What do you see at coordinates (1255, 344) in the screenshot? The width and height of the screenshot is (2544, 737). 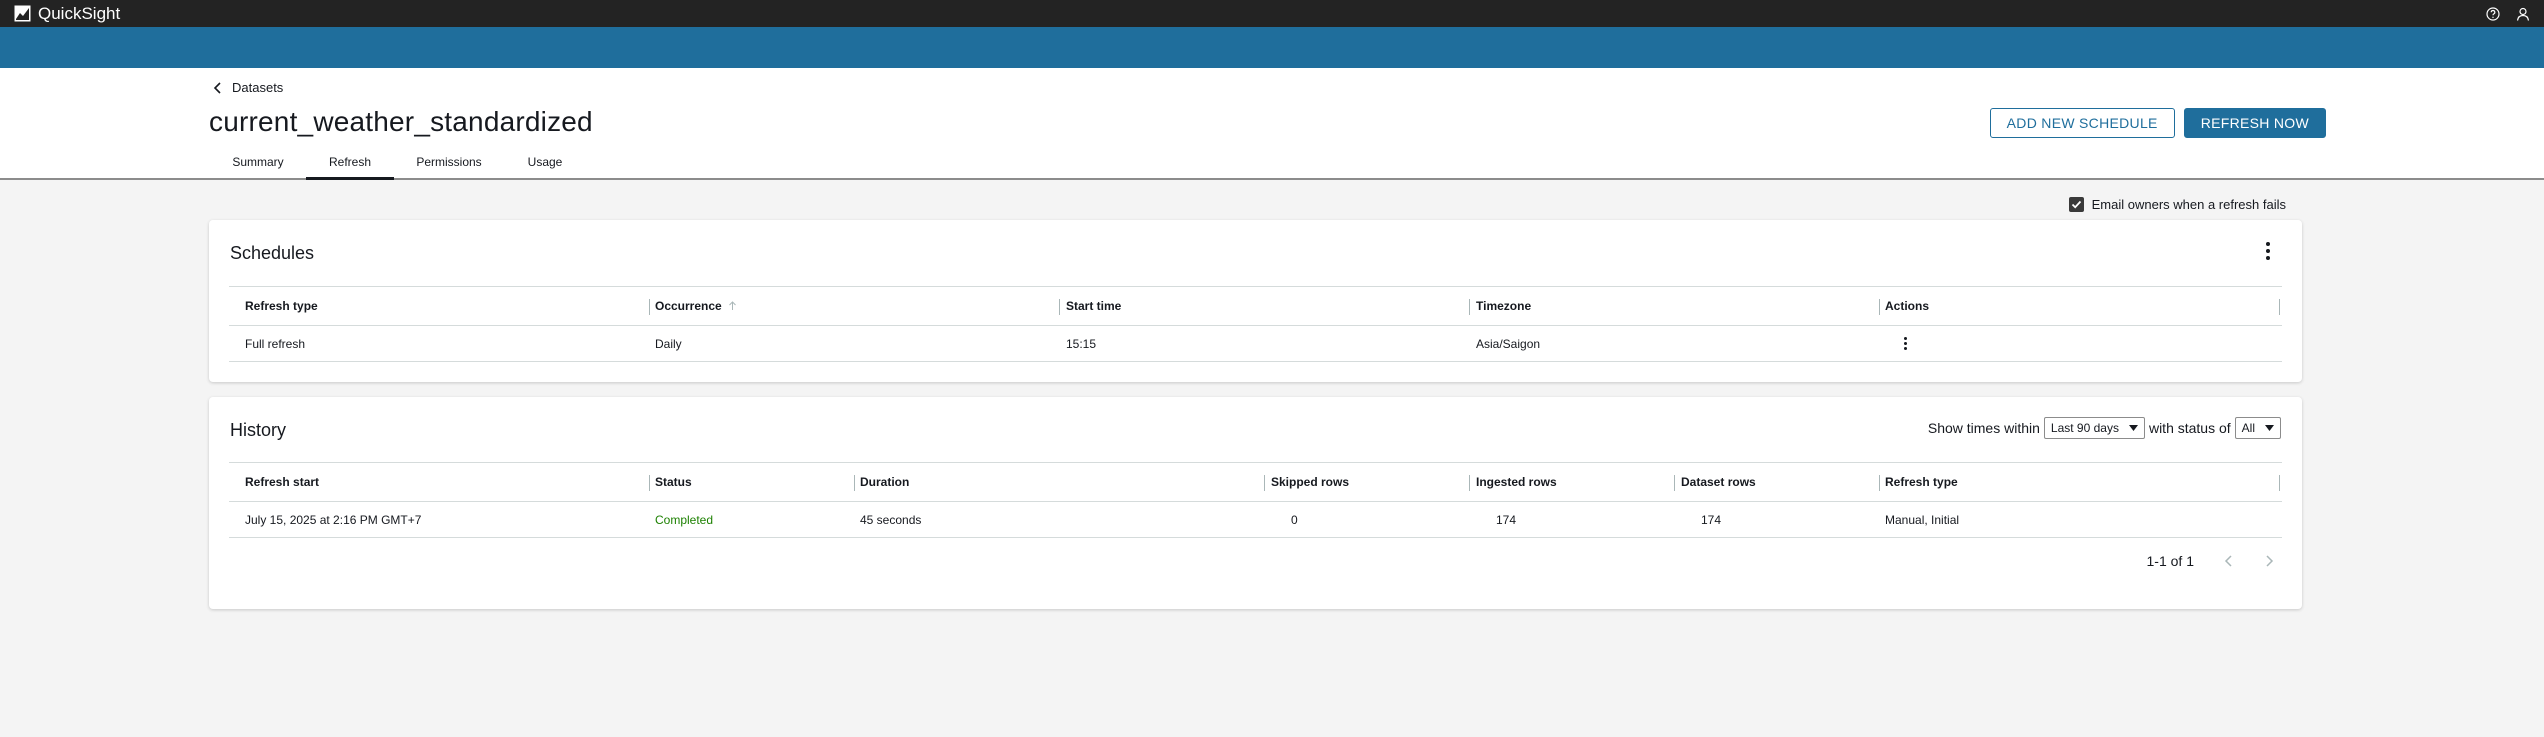 I see `table-row: Full refresh Daily 15:15 Asia/Saigon` at bounding box center [1255, 344].